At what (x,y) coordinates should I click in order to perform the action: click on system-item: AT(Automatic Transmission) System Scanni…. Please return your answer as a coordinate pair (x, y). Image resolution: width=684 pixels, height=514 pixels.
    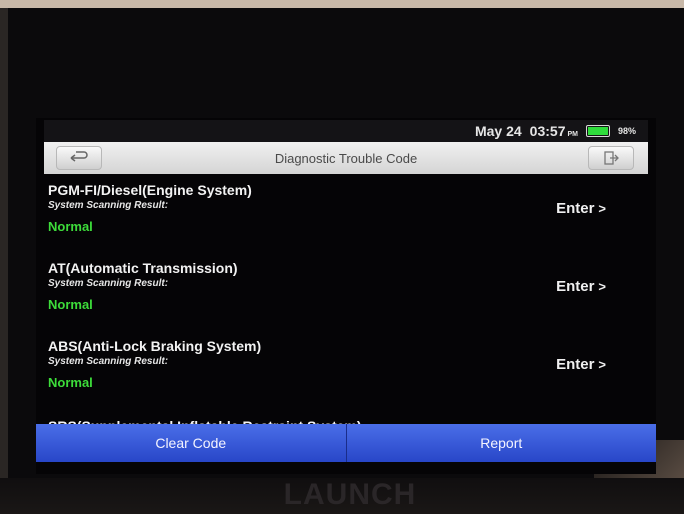
    Looking at the image, I should click on (333, 299).